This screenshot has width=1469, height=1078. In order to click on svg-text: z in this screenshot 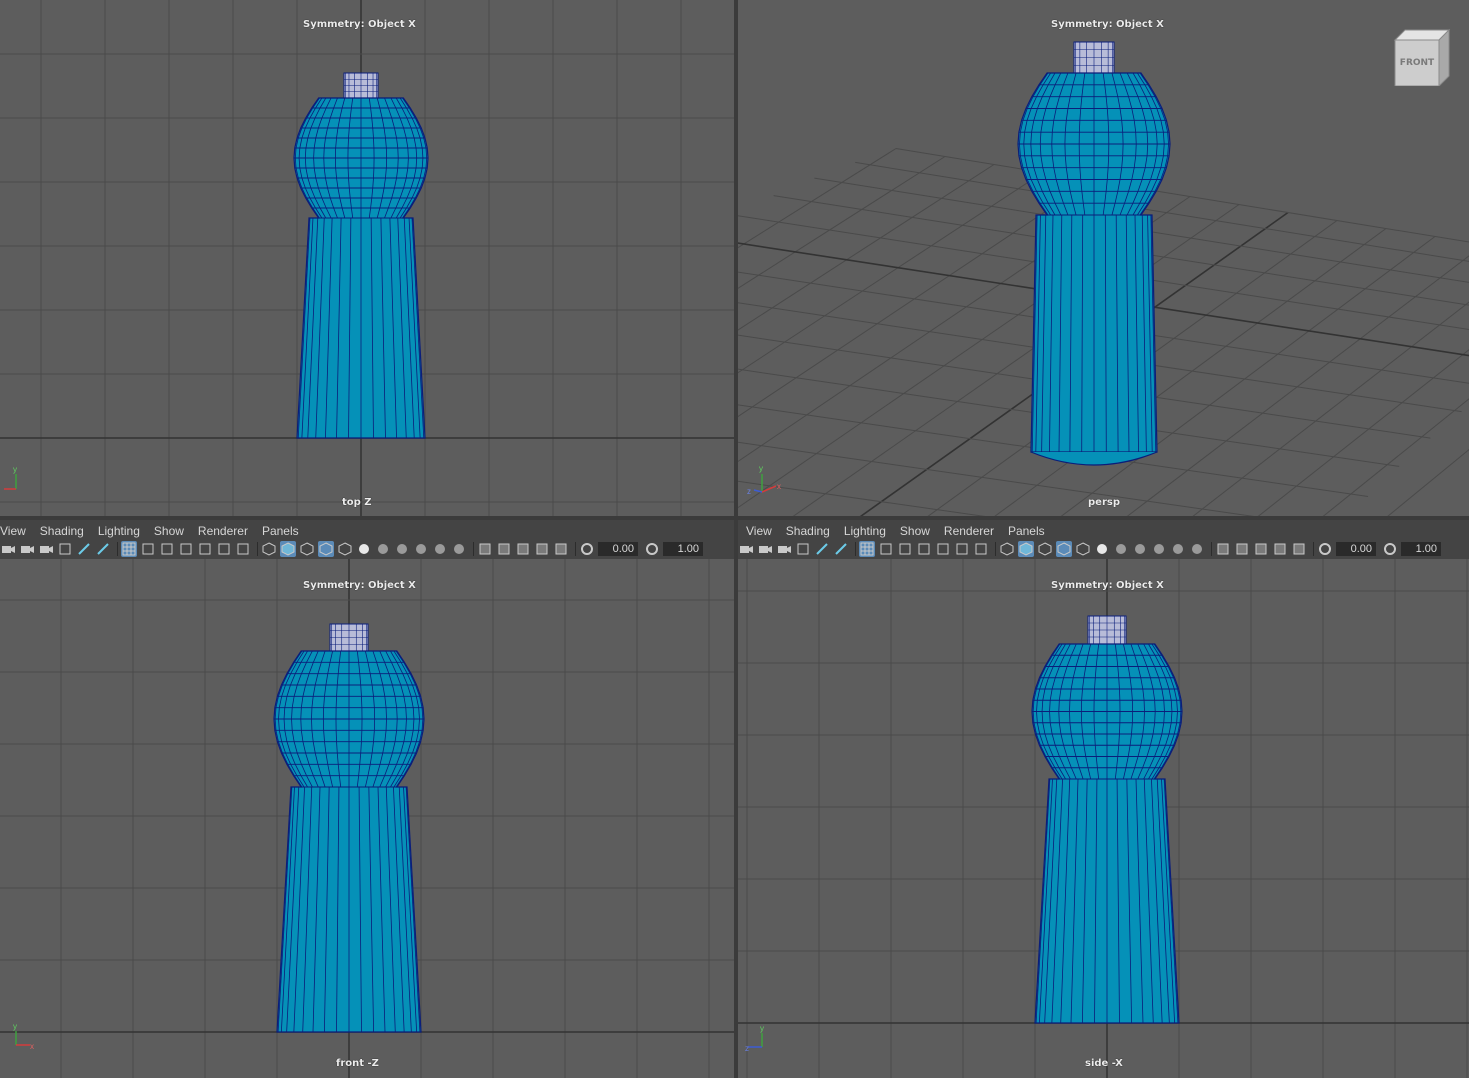, I will do `click(749, 491)`.